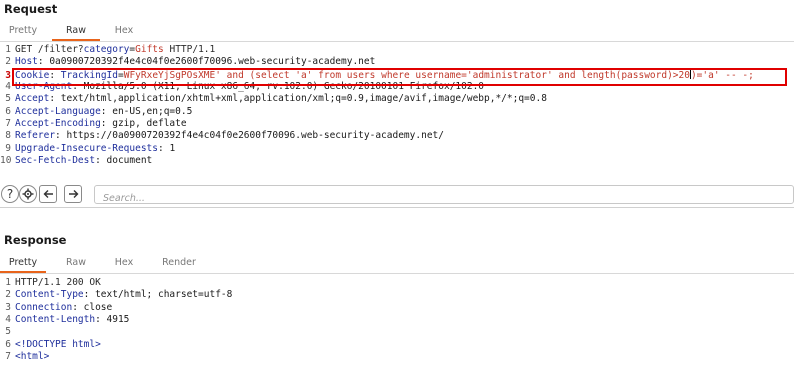  Describe the element at coordinates (76, 262) in the screenshot. I see `response-tab-raw: Raw` at that location.